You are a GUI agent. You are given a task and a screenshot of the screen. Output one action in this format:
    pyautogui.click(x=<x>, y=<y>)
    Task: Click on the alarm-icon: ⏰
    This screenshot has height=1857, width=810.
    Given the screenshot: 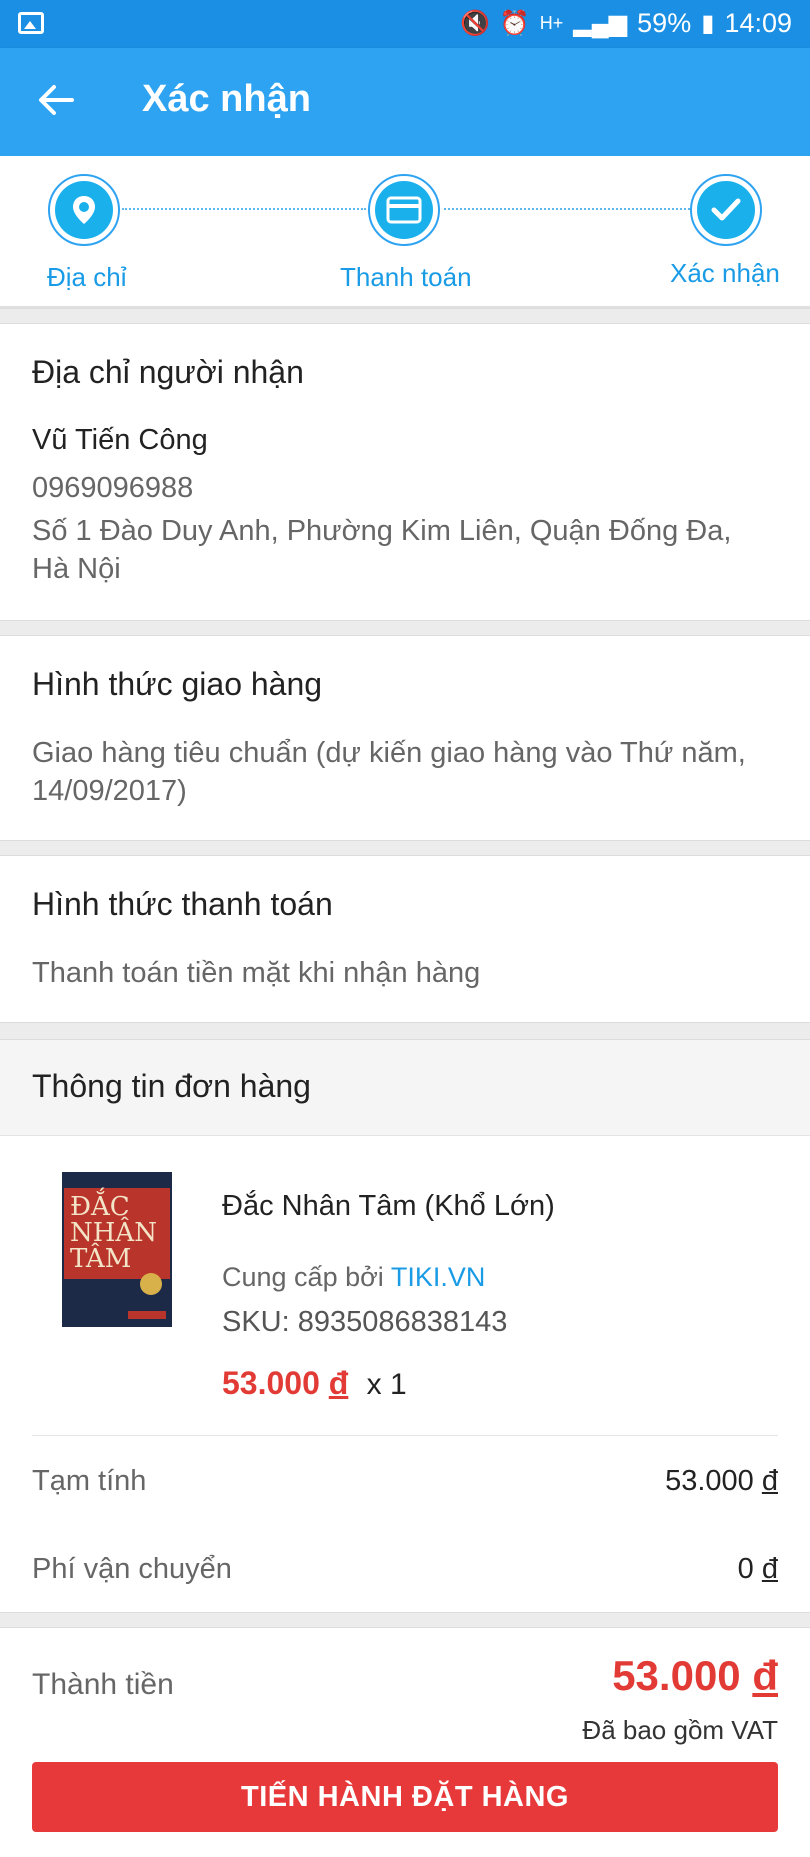 What is the action you would take?
    pyautogui.click(x=514, y=23)
    